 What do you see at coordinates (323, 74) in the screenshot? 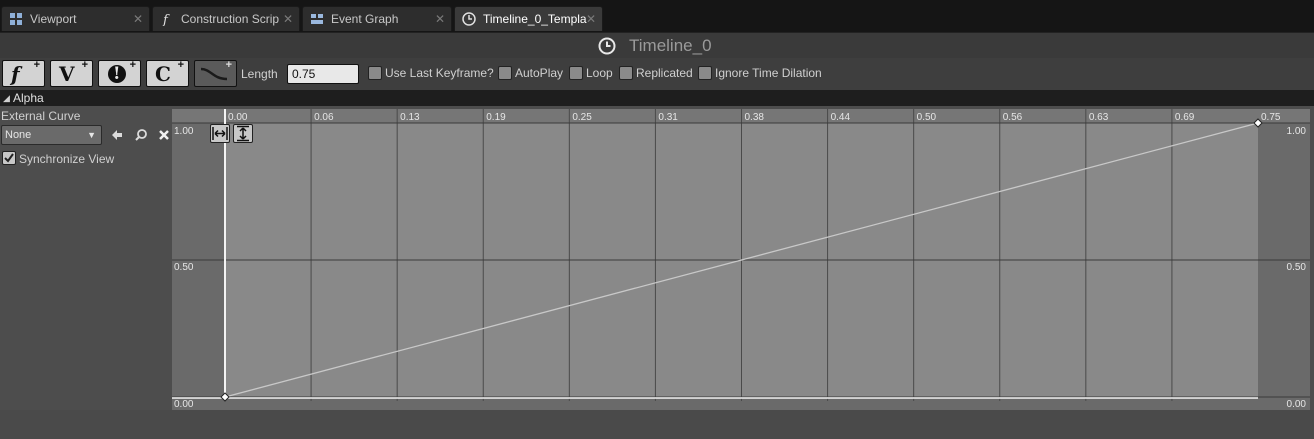
I see `length-input` at bounding box center [323, 74].